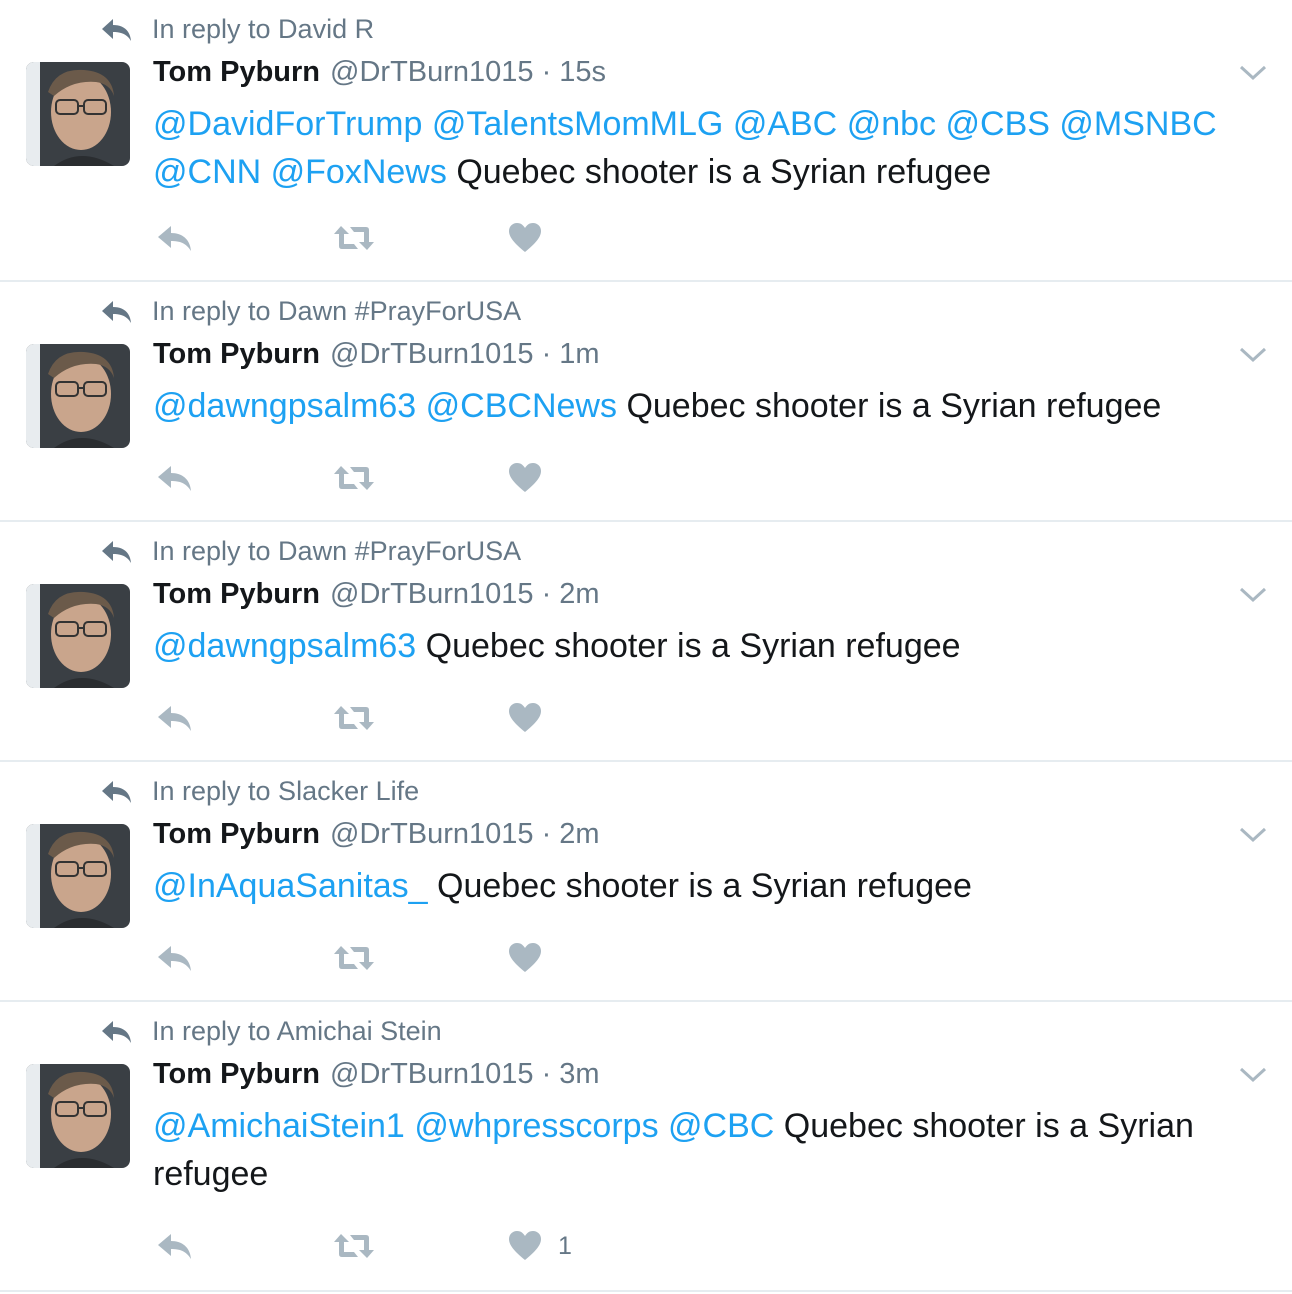 This screenshot has width=1292, height=1294. I want to click on mention-link: @ABC, so click(785, 124).